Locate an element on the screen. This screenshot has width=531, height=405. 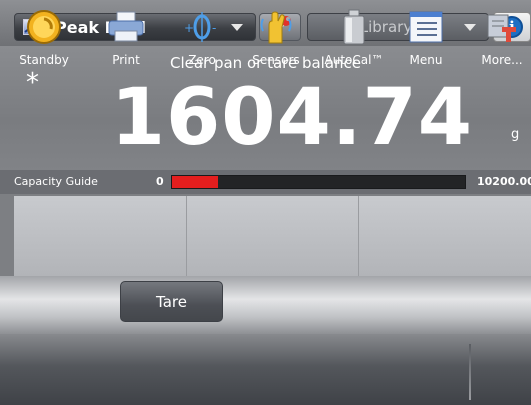
nav-sensors-label: Sensors is located at coordinates (276, 60).